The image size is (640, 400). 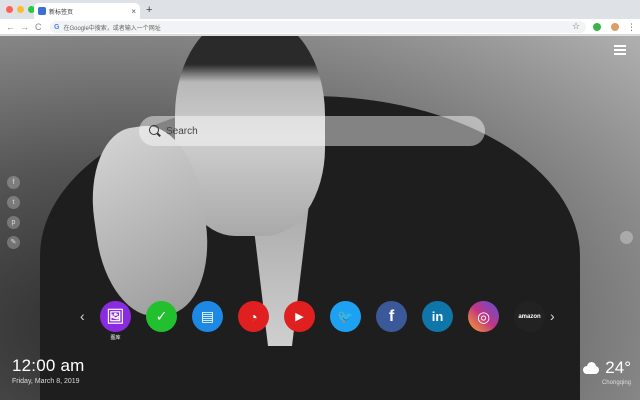 I want to click on twitter-icon: 🐦, so click(x=345, y=316).